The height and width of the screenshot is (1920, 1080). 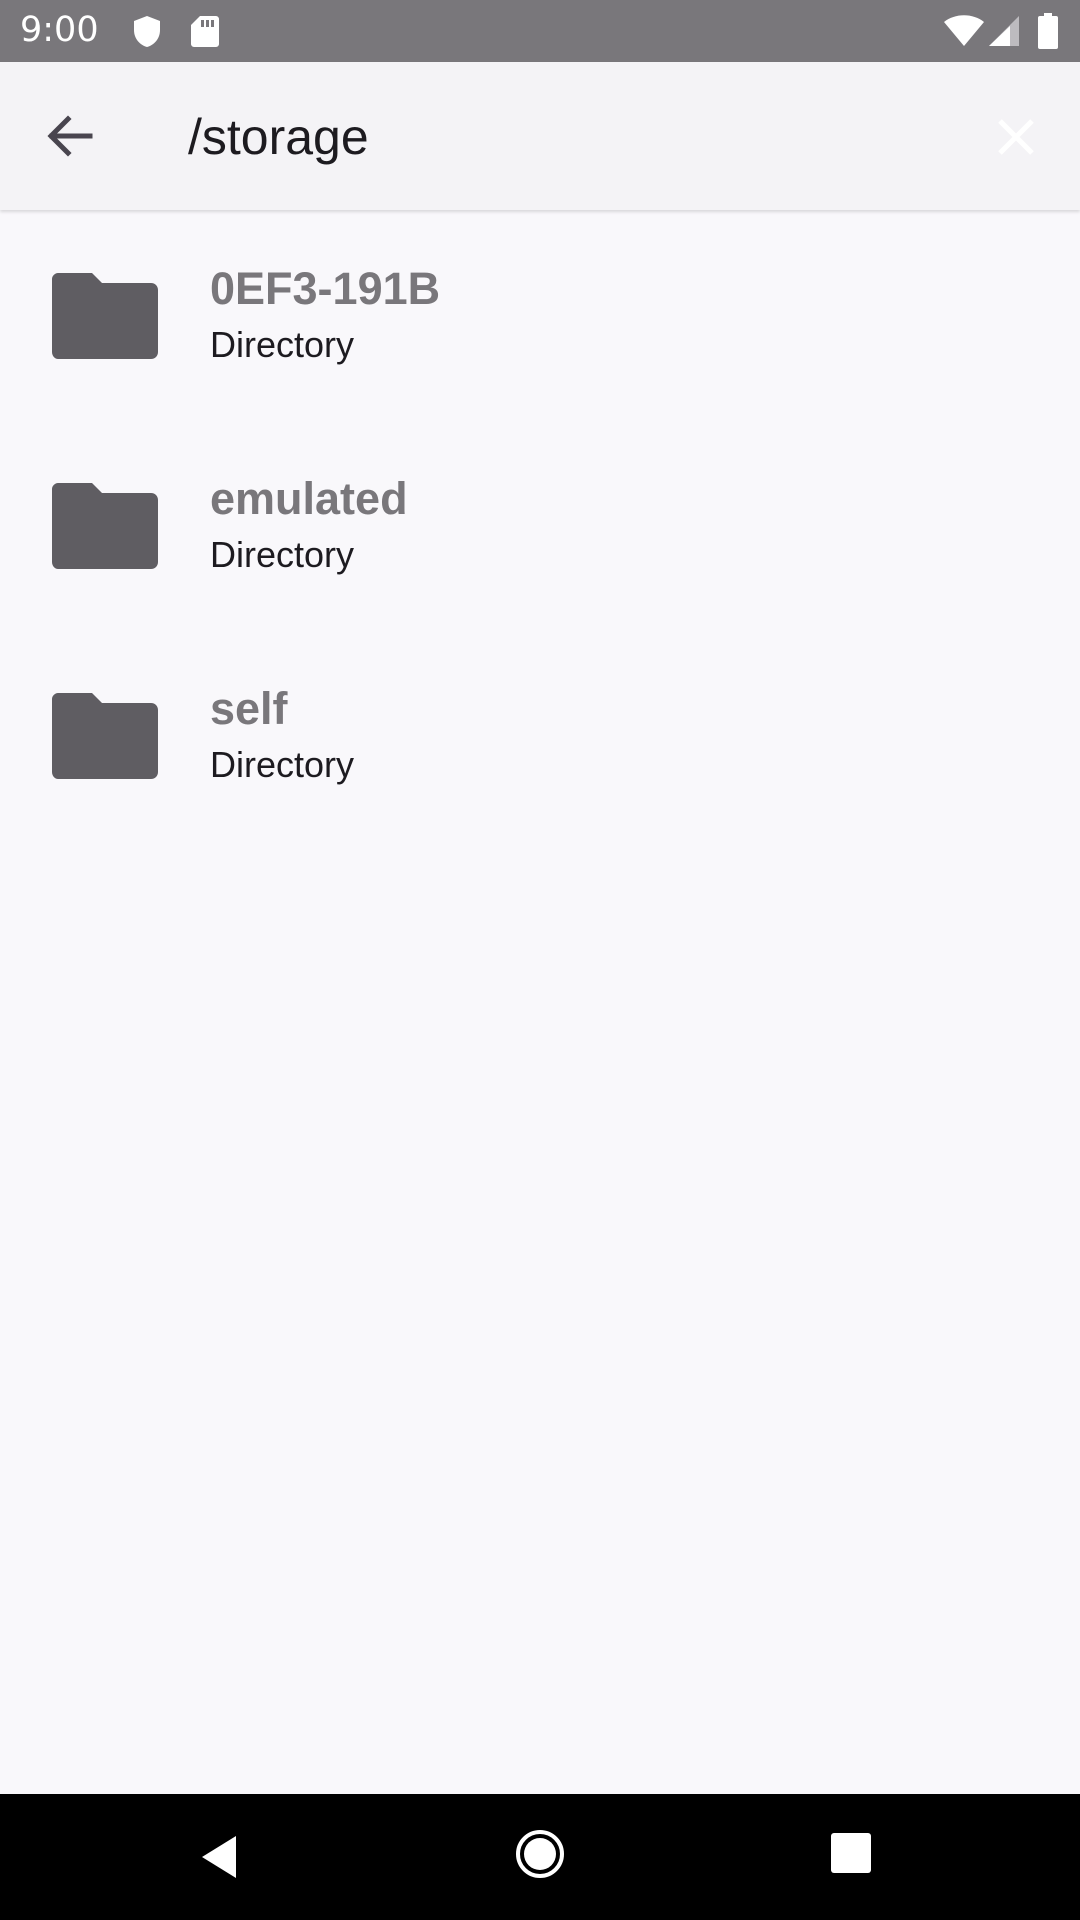 I want to click on nav-home-button, so click(x=540, y=1854).